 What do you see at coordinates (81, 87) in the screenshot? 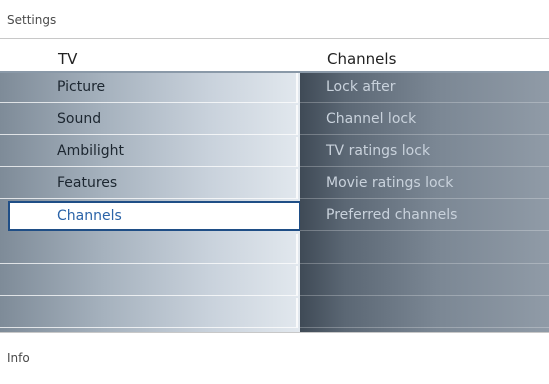
I see `menu-item-label: Picture` at bounding box center [81, 87].